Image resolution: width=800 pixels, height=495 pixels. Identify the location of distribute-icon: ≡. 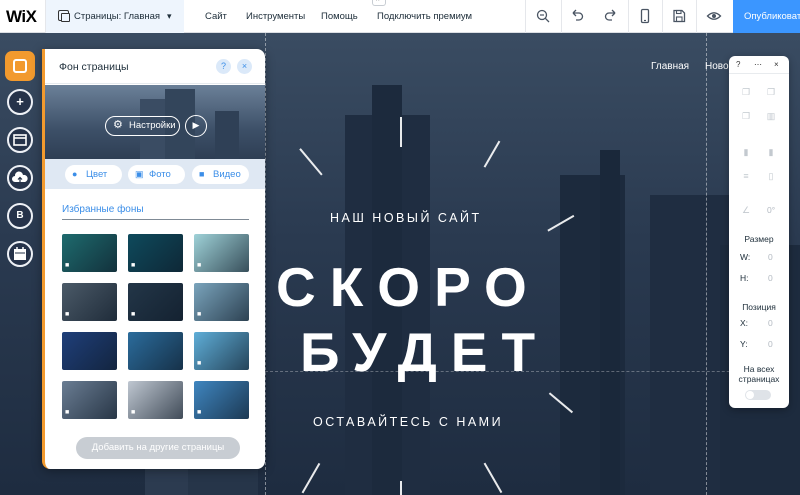
(746, 176).